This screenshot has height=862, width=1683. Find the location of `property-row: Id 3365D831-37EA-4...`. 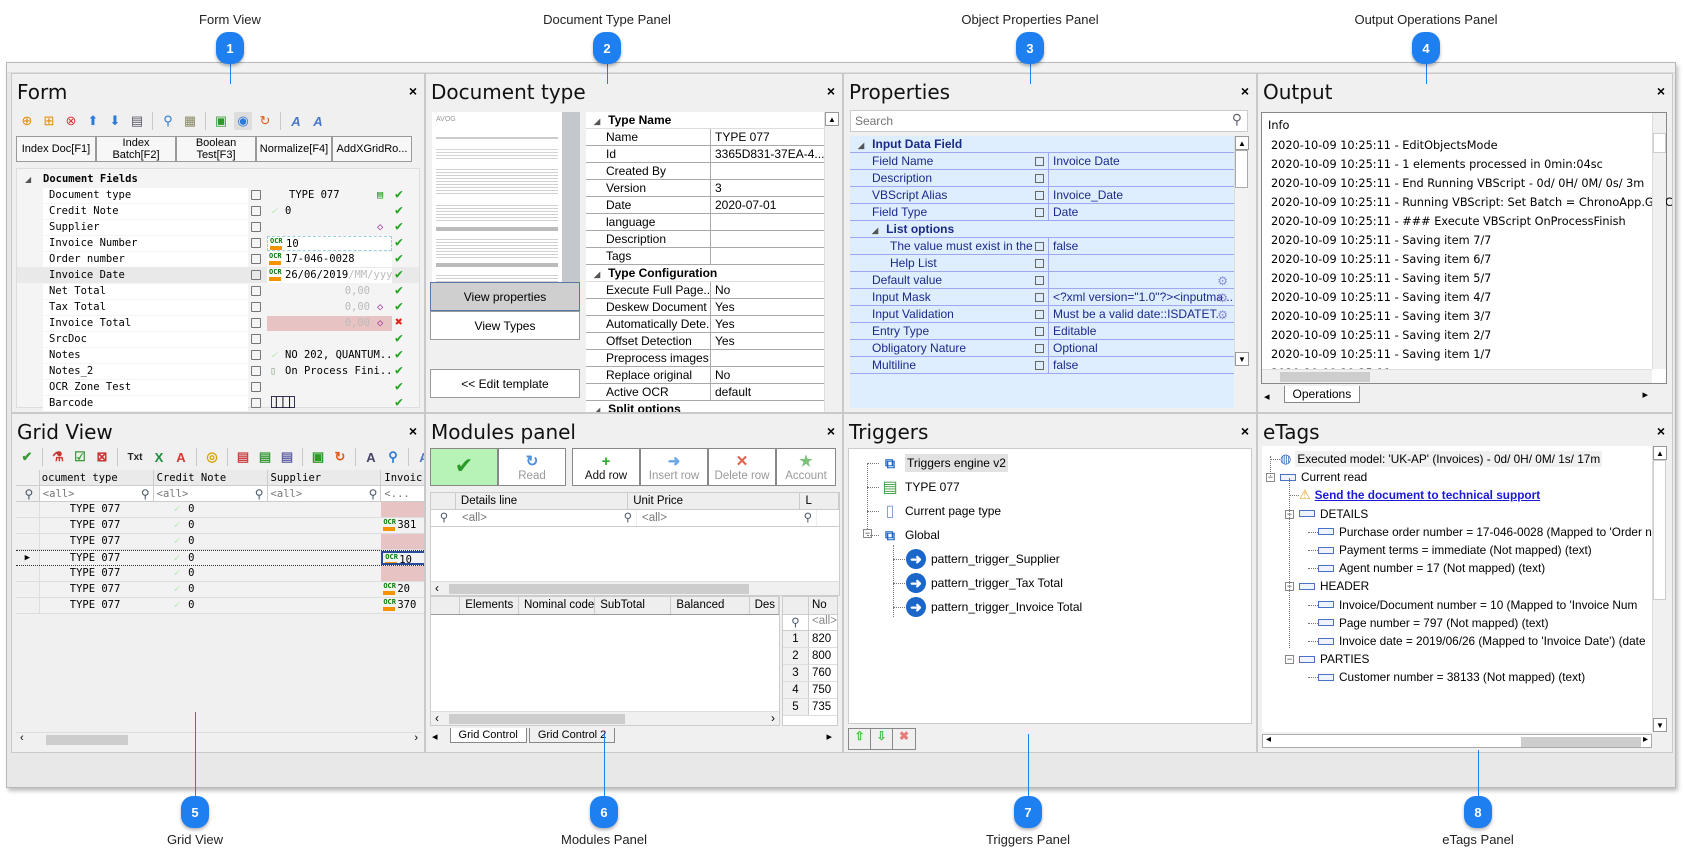

property-row: Id 3365D831-37EA-4... is located at coordinates (706, 154).